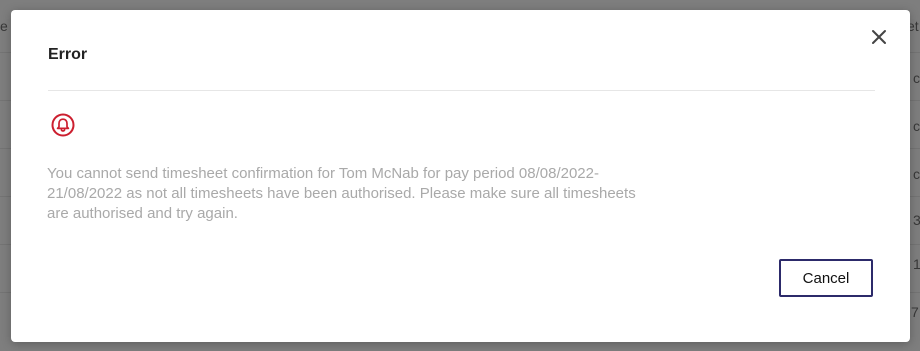  I want to click on cancel-button: Cancel, so click(826, 278).